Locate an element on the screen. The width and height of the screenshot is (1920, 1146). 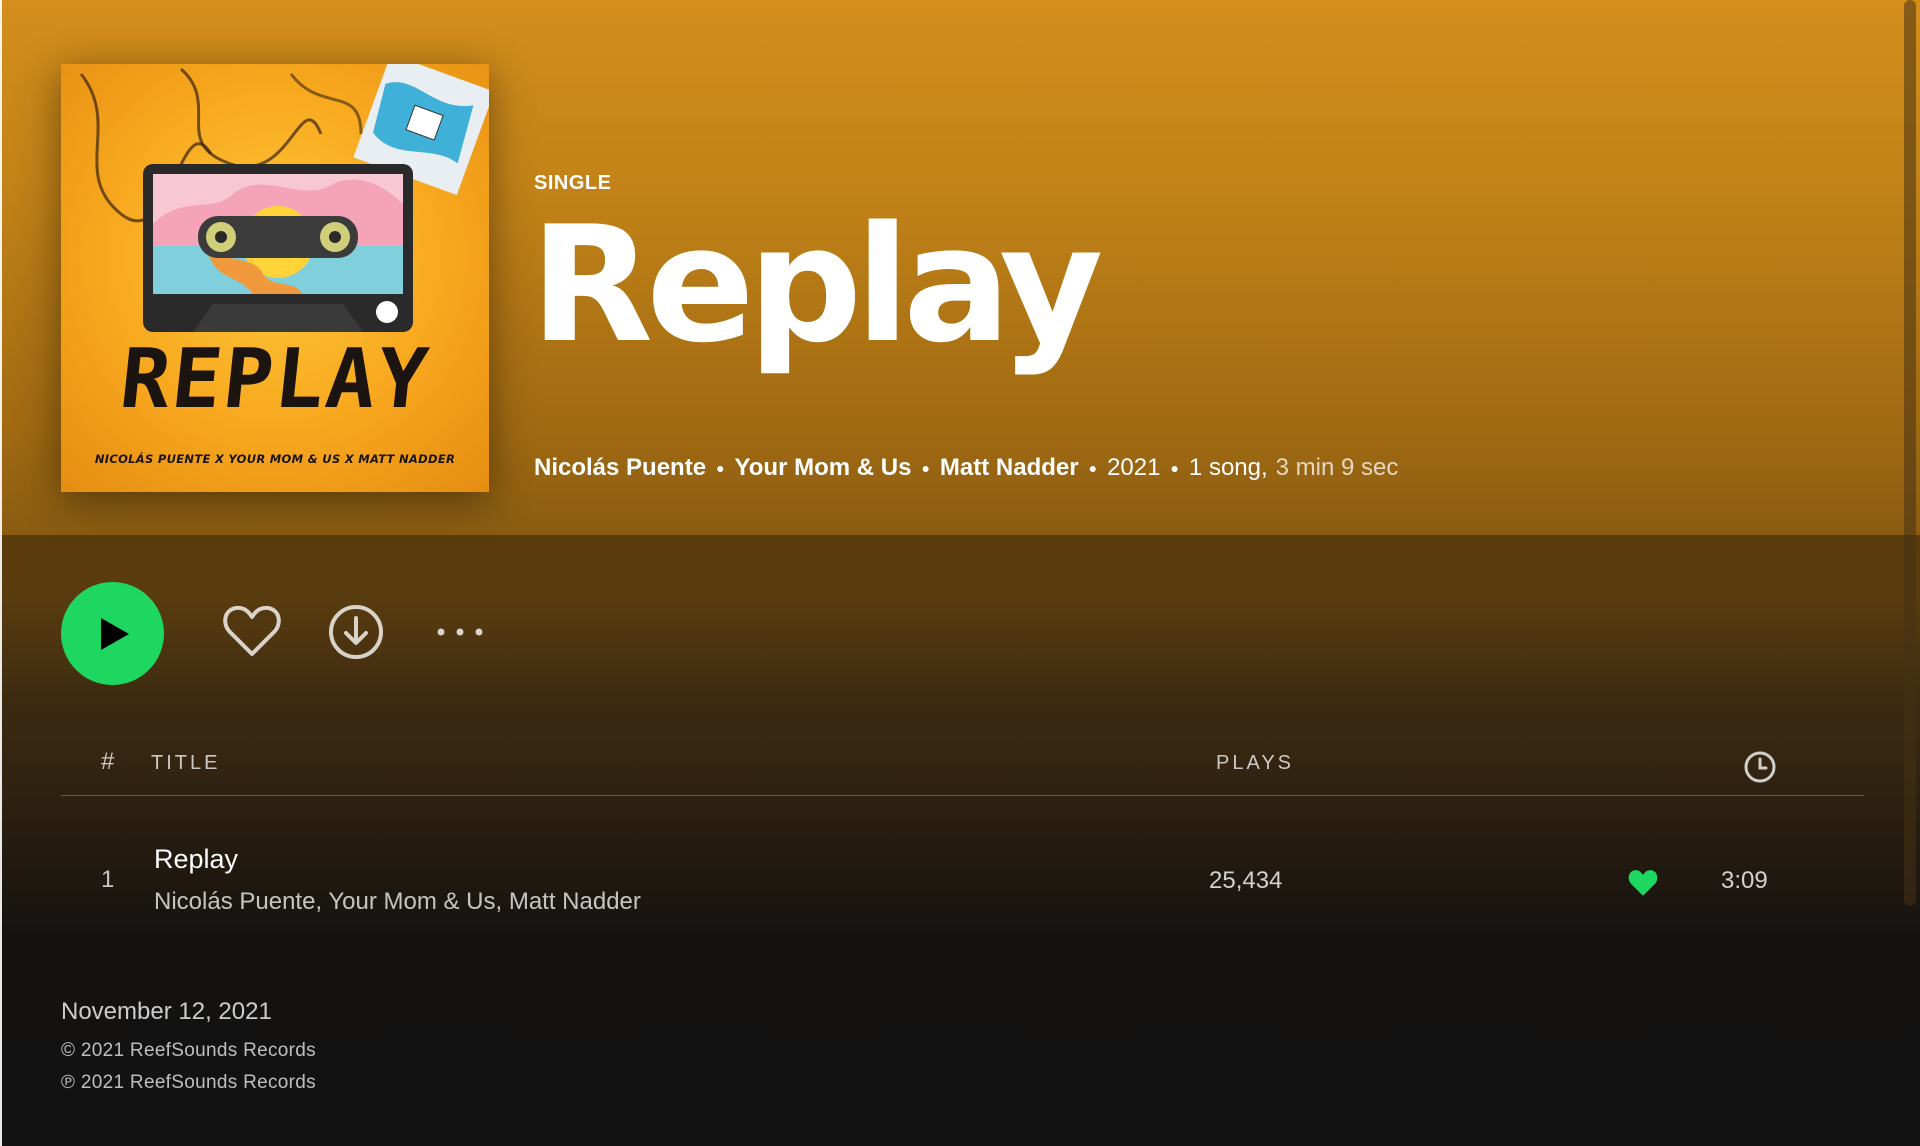
download-button is located at coordinates (356, 632).